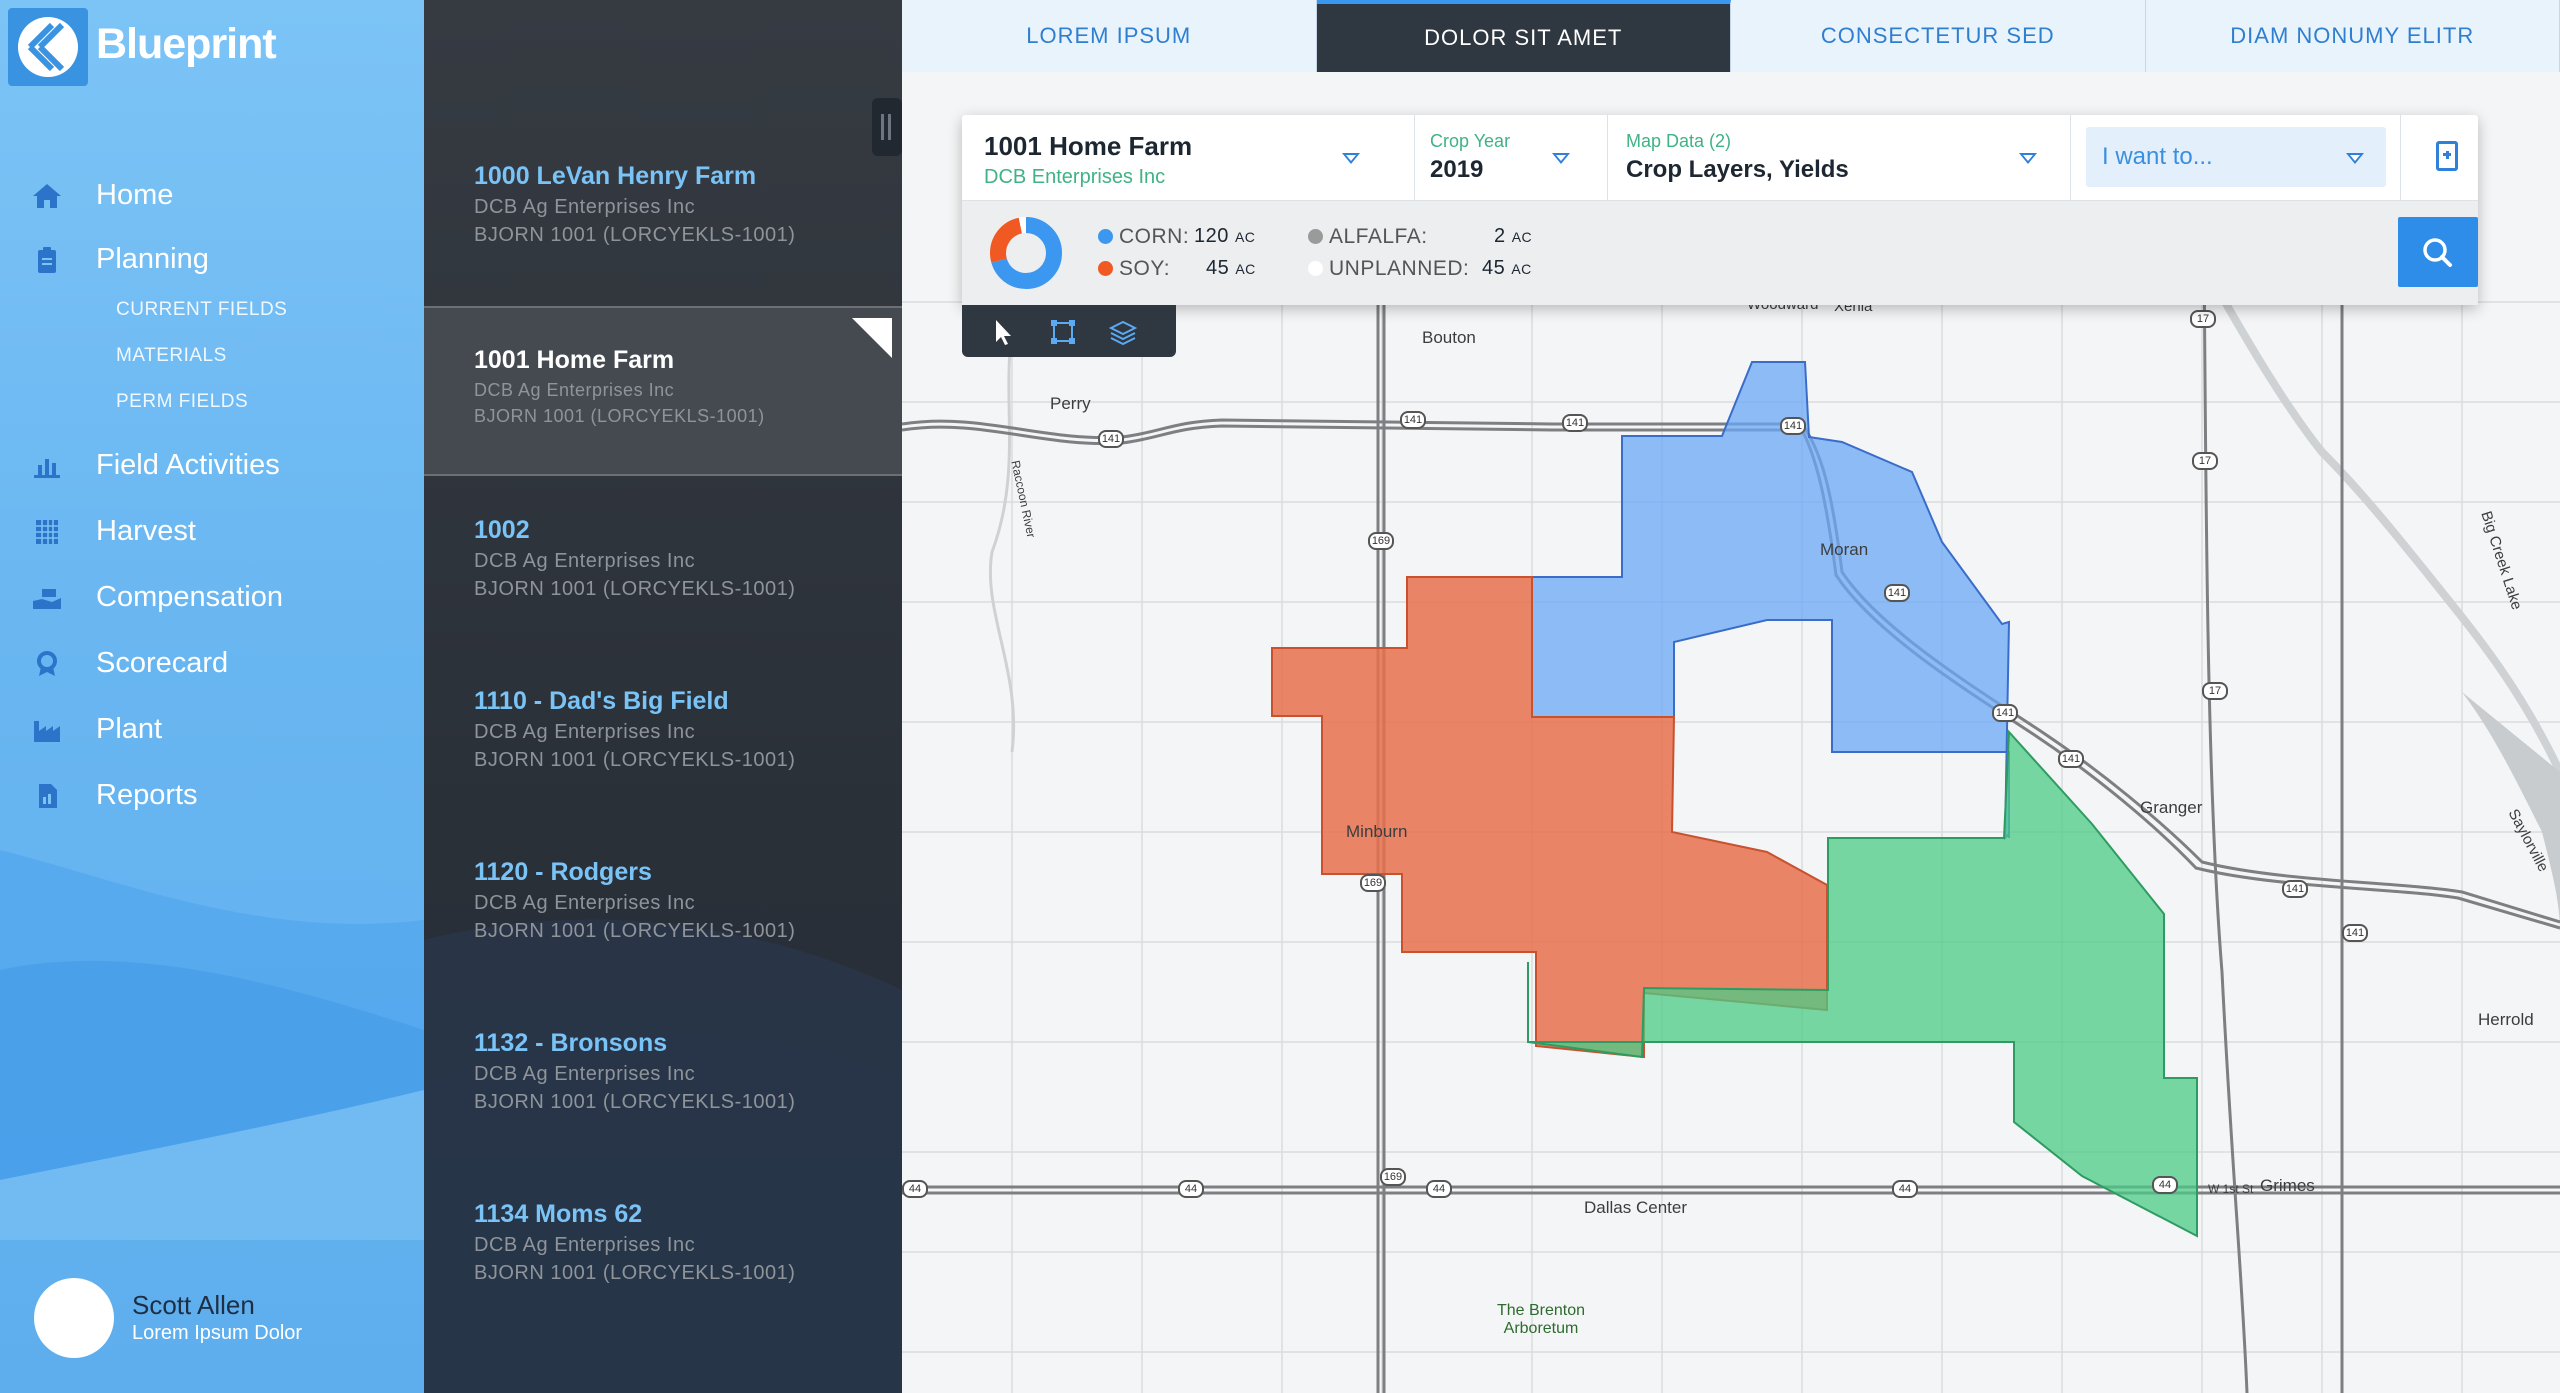 Image resolution: width=2560 pixels, height=1393 pixels. Describe the element at coordinates (1315, 236) in the screenshot. I see `alfalfa-dot-icon` at that location.